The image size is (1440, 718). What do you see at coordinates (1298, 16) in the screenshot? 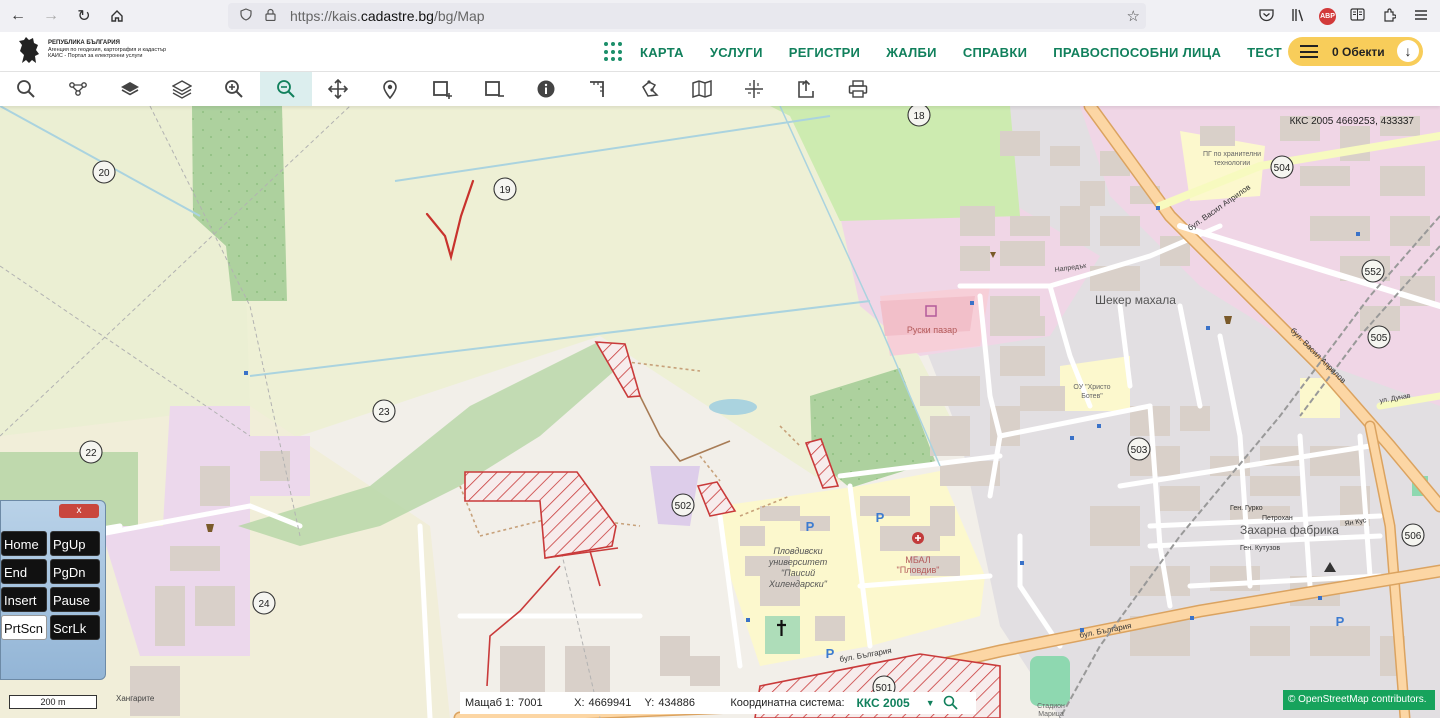
I see `library-icon` at bounding box center [1298, 16].